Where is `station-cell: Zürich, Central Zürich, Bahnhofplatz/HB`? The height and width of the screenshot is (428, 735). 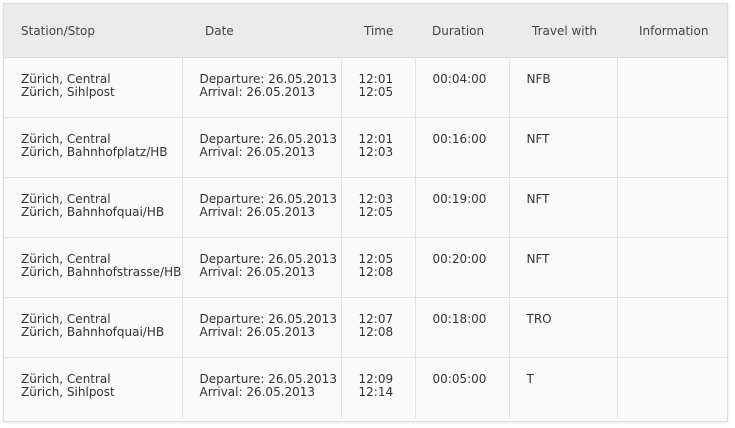 station-cell: Zürich, Central Zürich, Bahnhofplatz/HB is located at coordinates (93, 147).